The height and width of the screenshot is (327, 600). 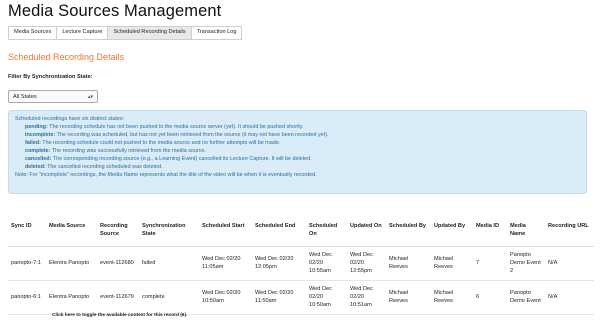 What do you see at coordinates (50, 77) in the screenshot?
I see `filter-label: Filter By Synchronization State:` at bounding box center [50, 77].